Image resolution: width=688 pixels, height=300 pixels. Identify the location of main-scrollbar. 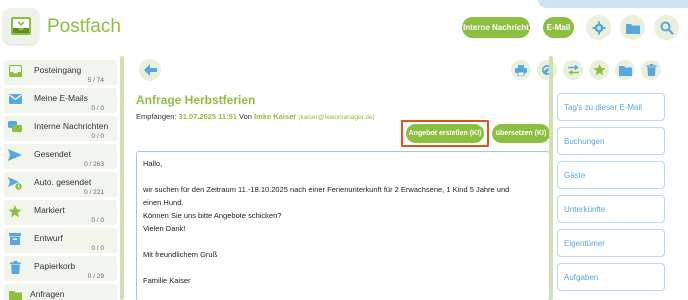
(551, 178).